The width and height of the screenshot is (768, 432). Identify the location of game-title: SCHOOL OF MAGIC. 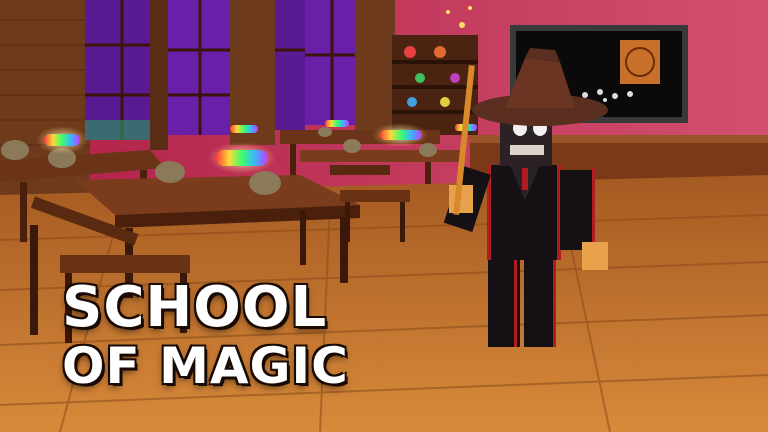
(205, 335).